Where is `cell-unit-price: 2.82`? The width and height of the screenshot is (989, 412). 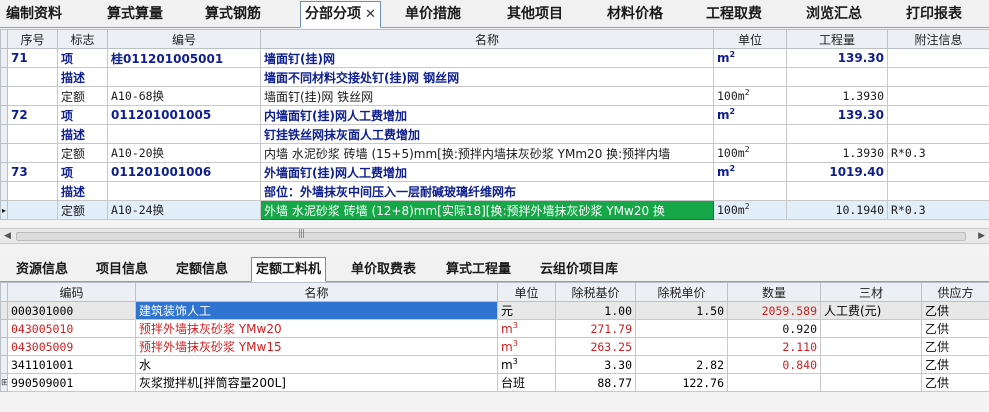
cell-unit-price: 2.82 is located at coordinates (681, 364).